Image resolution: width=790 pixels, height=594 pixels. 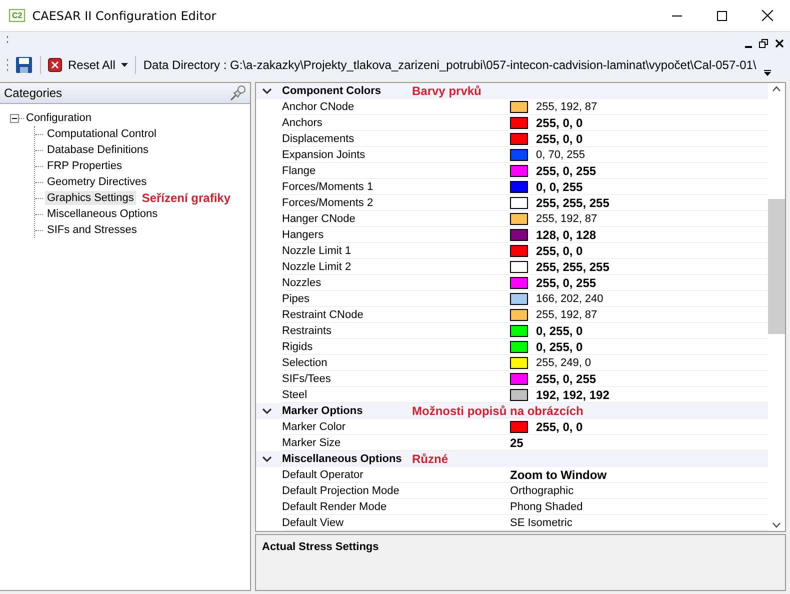 What do you see at coordinates (59, 118) in the screenshot?
I see `tree-item: Configuration` at bounding box center [59, 118].